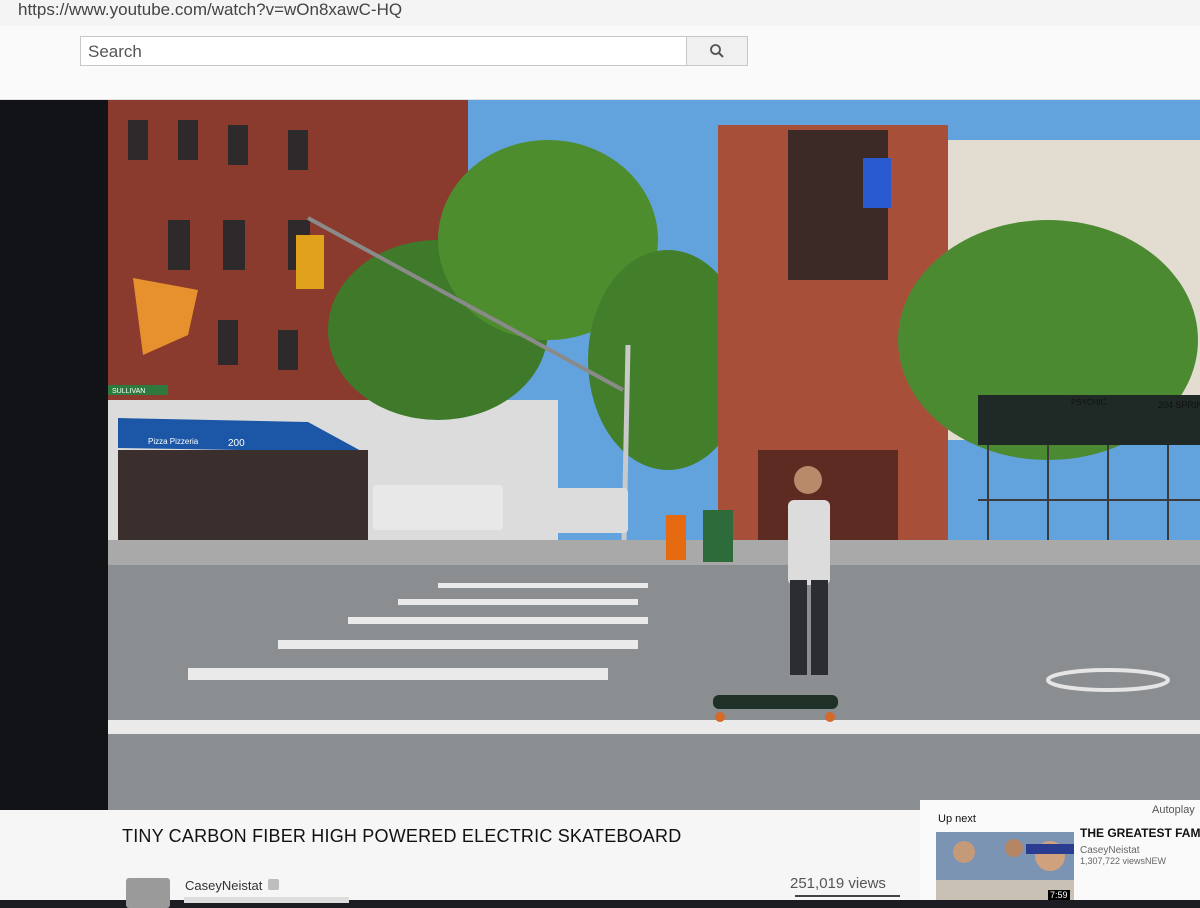 Image resolution: width=1200 pixels, height=908 pixels. Describe the element at coordinates (957, 819) in the screenshot. I see `up-next-label: Up next` at that location.